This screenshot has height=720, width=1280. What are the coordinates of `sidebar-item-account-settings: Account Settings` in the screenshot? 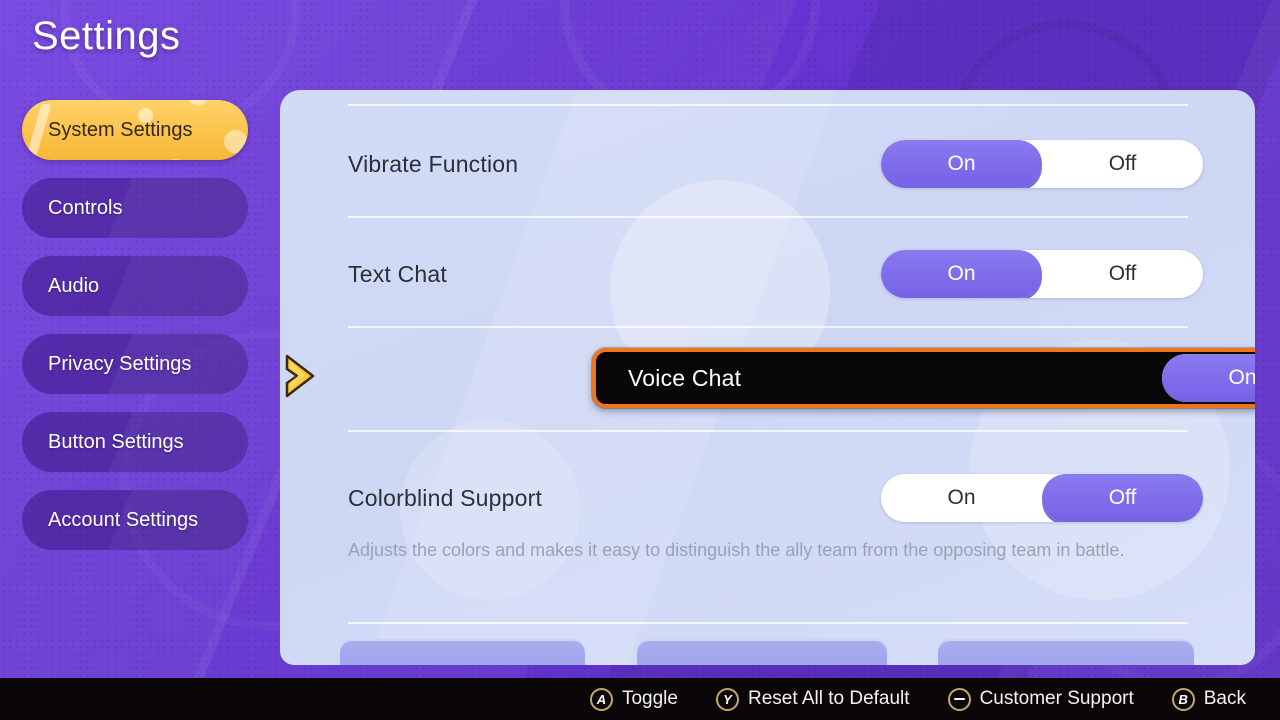 It's located at (135, 520).